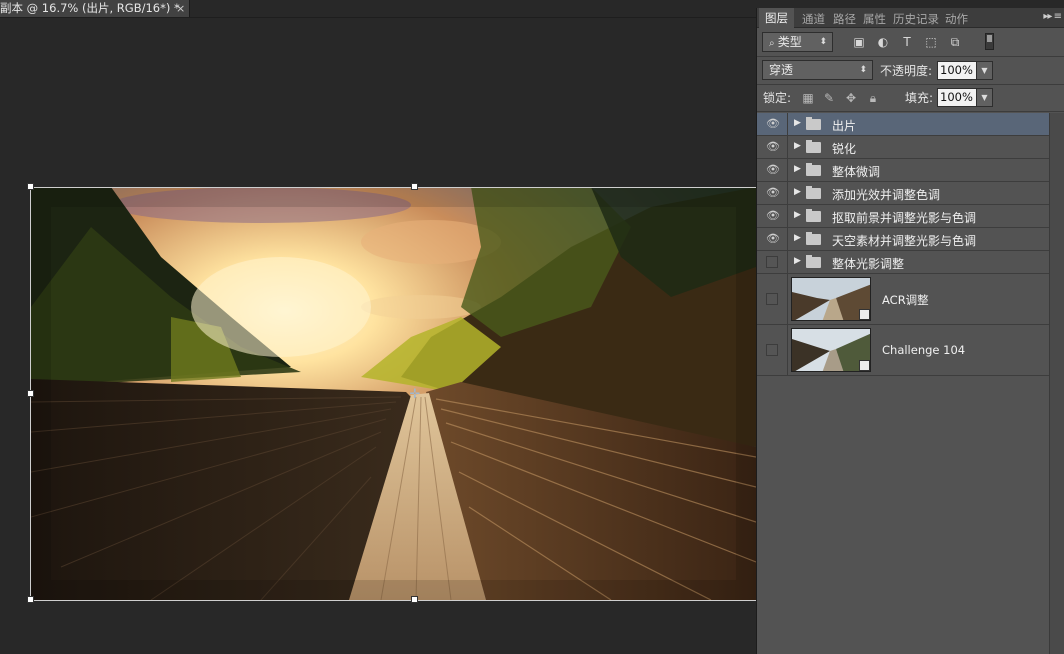  Describe the element at coordinates (776, 18) in the screenshot. I see `tab-layers: 图层` at that location.